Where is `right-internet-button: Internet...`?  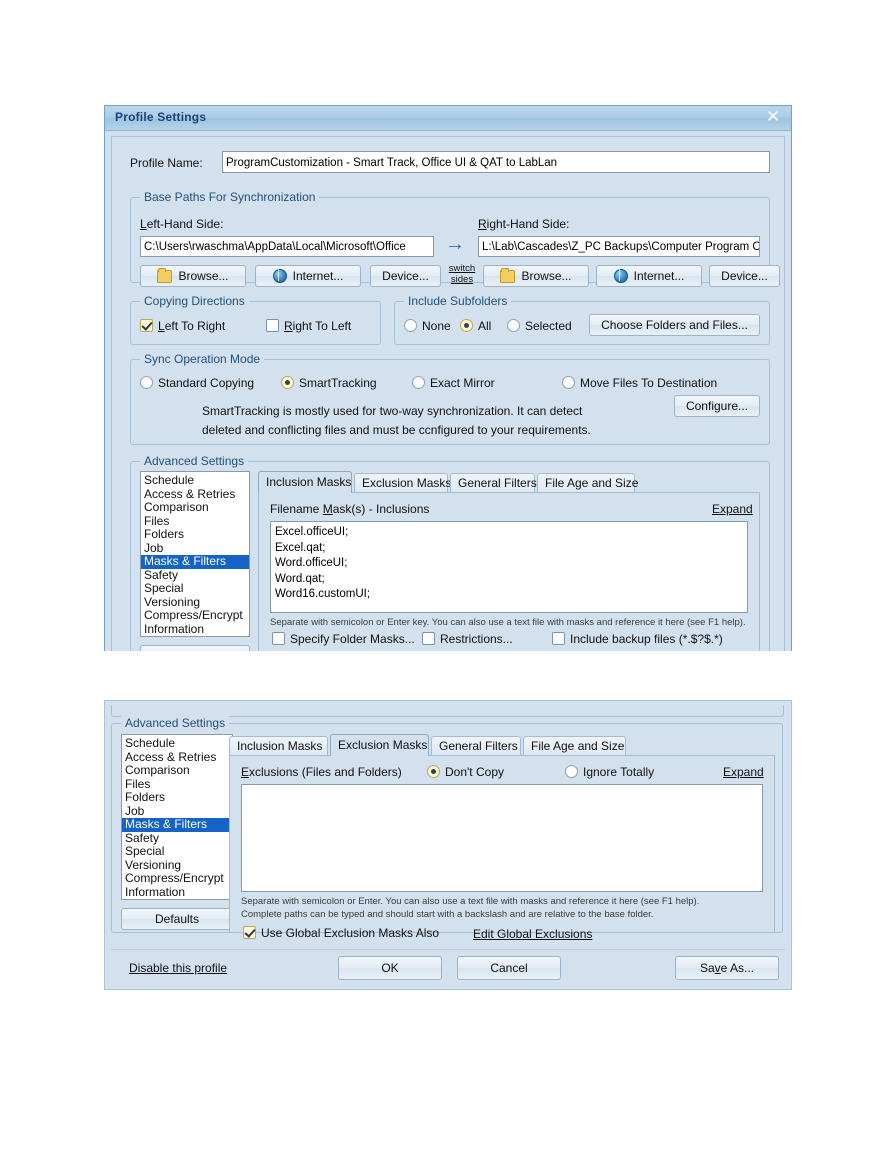 right-internet-button: Internet... is located at coordinates (649, 276).